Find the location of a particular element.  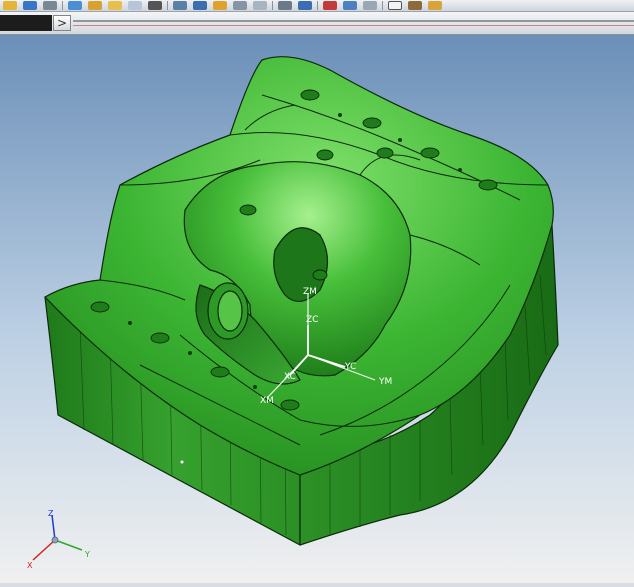

strip-dark-panel is located at coordinates (26, 23).